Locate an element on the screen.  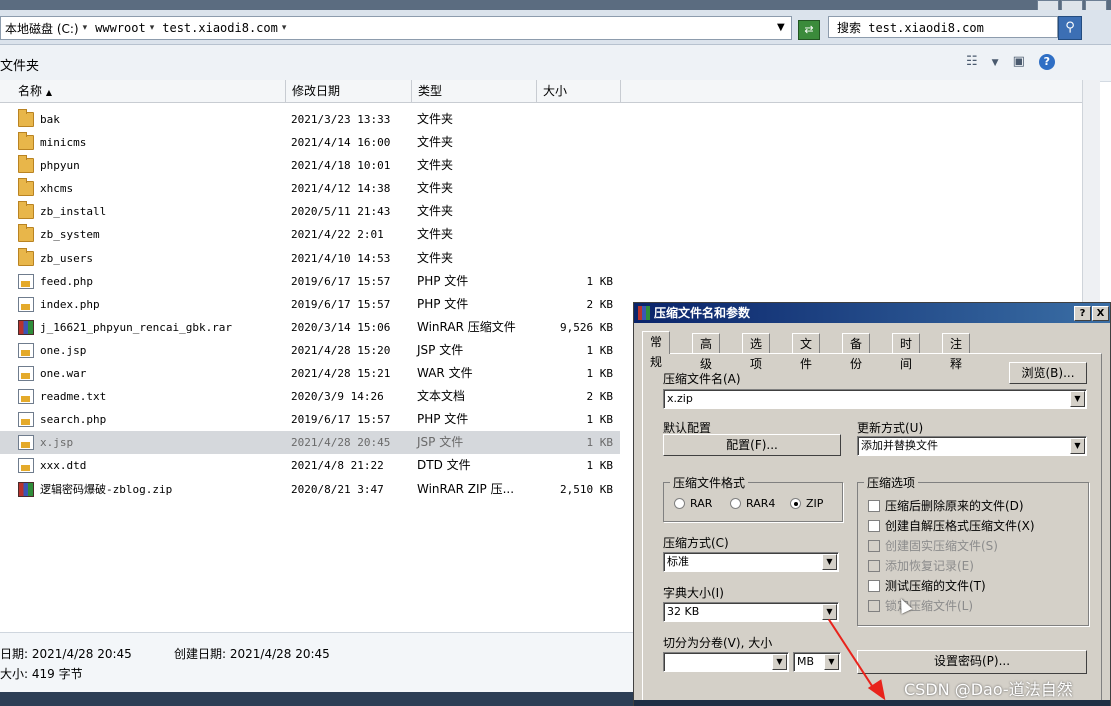
tab-backup: 备份 is located at coordinates (856, 352).